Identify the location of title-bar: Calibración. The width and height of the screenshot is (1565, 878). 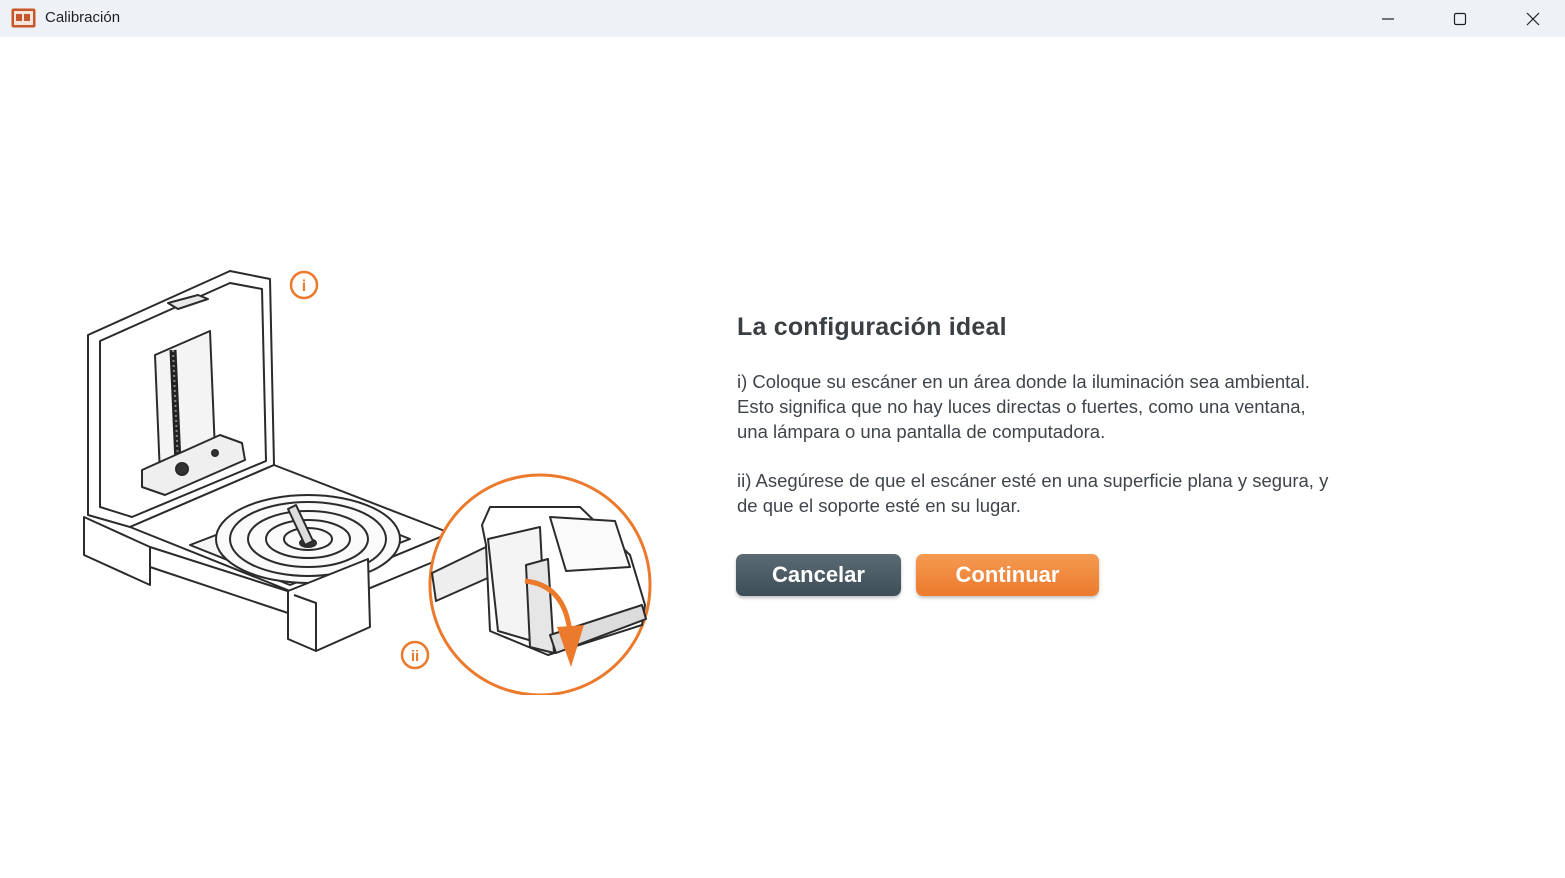
(782, 18).